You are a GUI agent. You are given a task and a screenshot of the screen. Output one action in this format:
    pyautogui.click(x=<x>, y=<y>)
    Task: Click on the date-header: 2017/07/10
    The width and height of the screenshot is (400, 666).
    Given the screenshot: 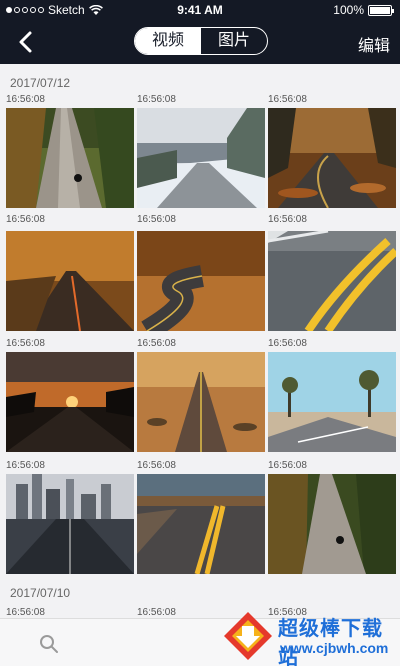 What is the action you would take?
    pyautogui.click(x=40, y=593)
    